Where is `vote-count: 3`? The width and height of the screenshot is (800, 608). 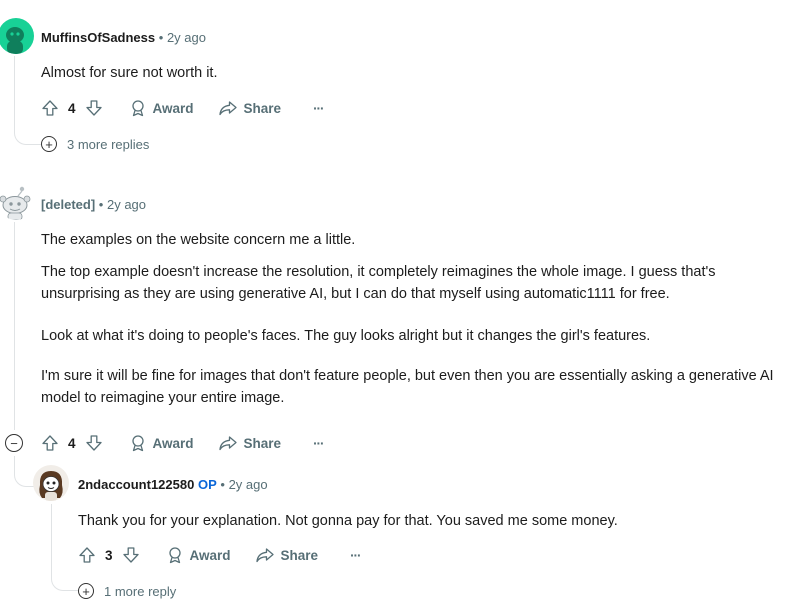 vote-count: 3 is located at coordinates (109, 555).